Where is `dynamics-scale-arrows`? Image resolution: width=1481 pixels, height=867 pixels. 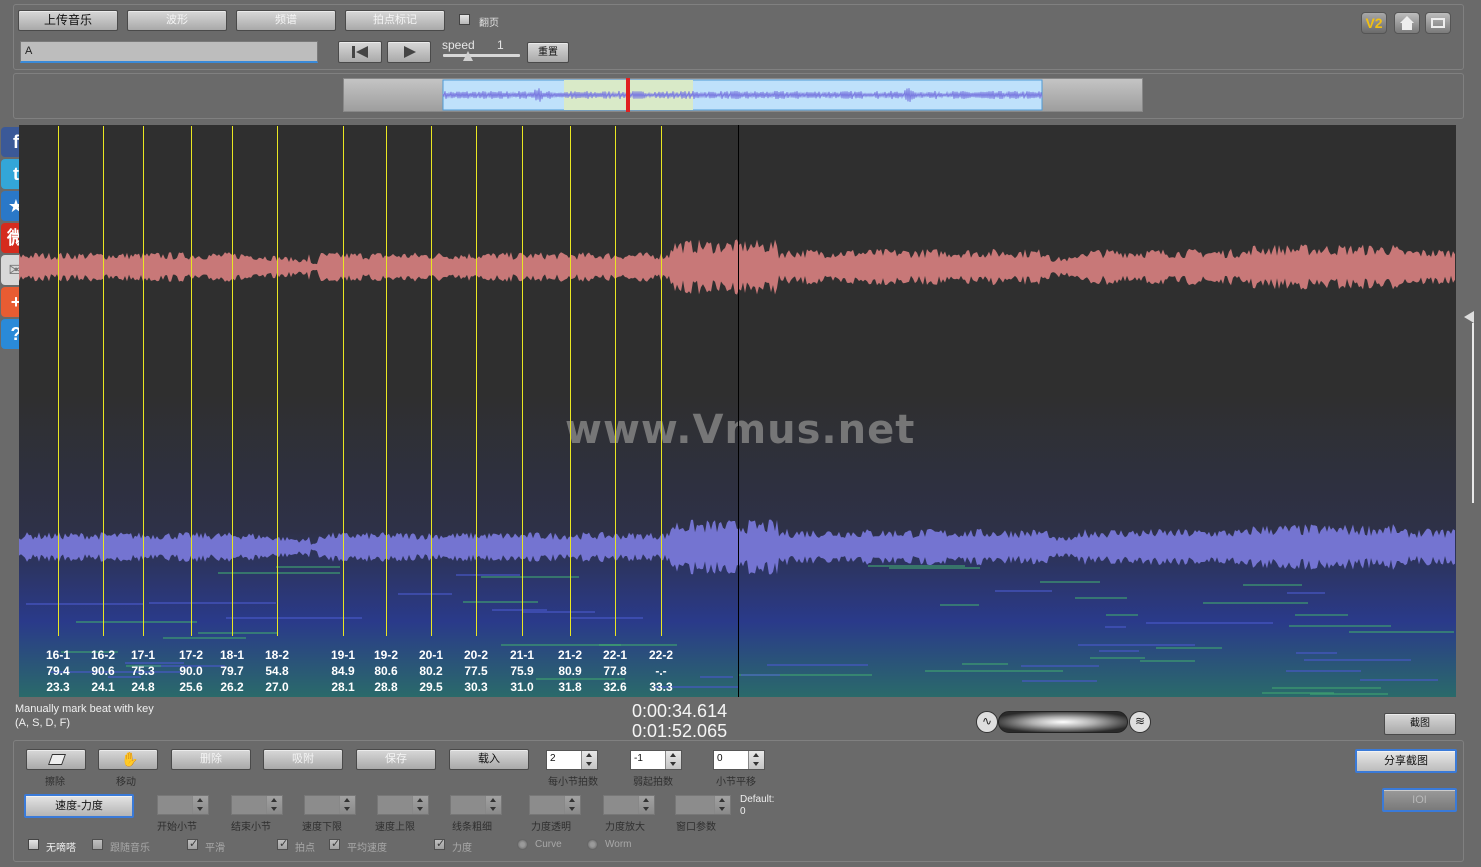 dynamics-scale-arrows is located at coordinates (646, 805).